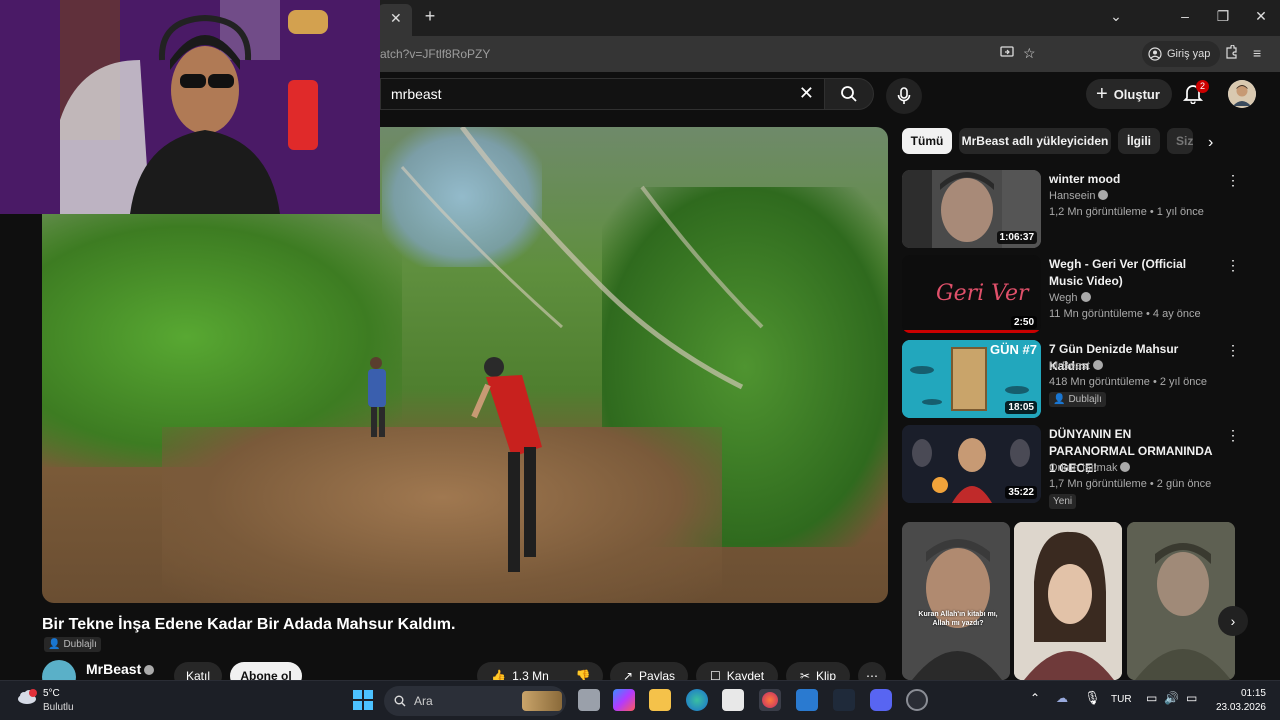 This screenshot has width=1280, height=720. I want to click on search-input-value: mrbeast, so click(416, 94).